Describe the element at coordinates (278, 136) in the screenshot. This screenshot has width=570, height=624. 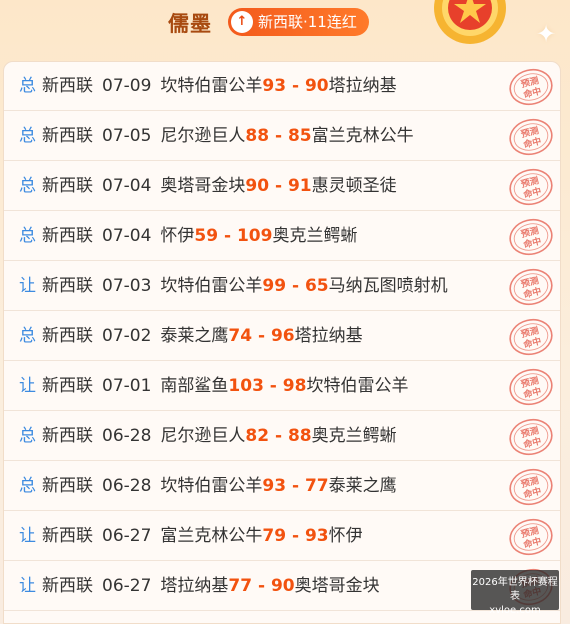
I see `match-score: 88 - 85` at that location.